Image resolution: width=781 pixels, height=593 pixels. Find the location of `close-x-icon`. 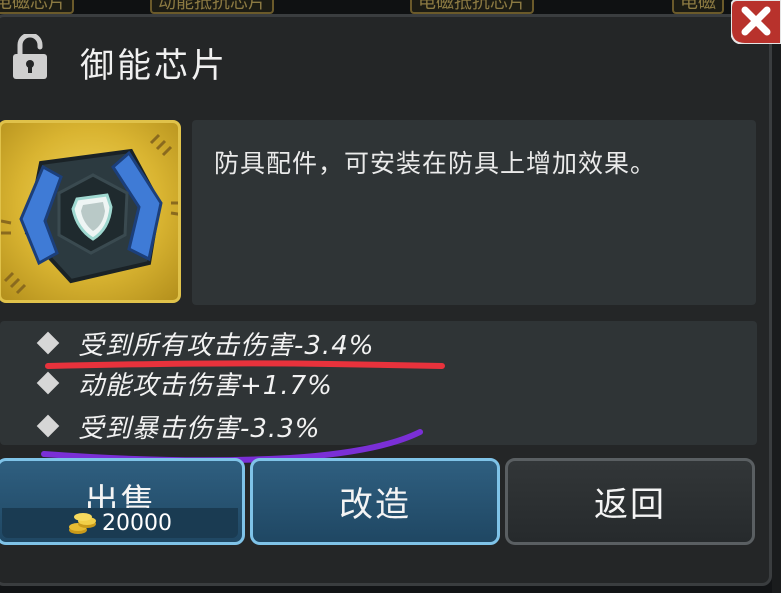

close-x-icon is located at coordinates (756, 22).